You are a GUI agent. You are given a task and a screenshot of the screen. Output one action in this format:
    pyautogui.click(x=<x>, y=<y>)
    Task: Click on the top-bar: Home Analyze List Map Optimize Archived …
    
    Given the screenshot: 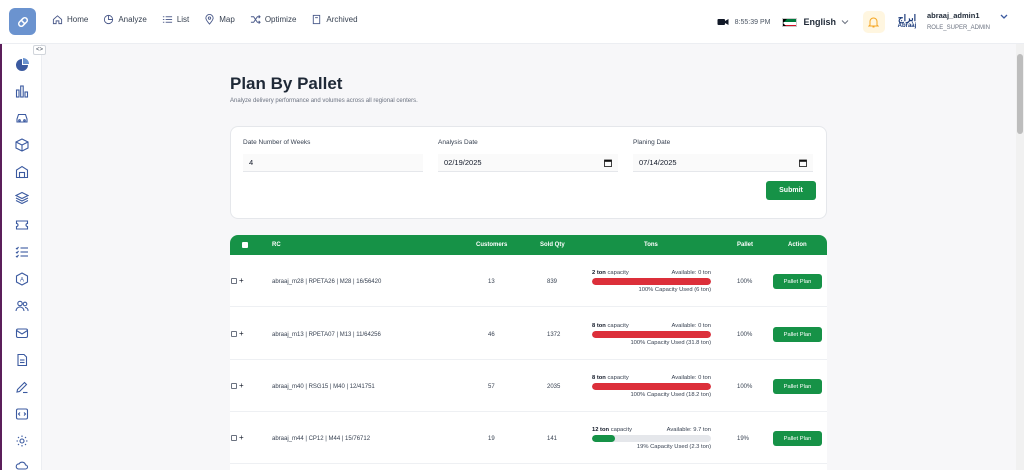 What is the action you would take?
    pyautogui.click(x=512, y=22)
    